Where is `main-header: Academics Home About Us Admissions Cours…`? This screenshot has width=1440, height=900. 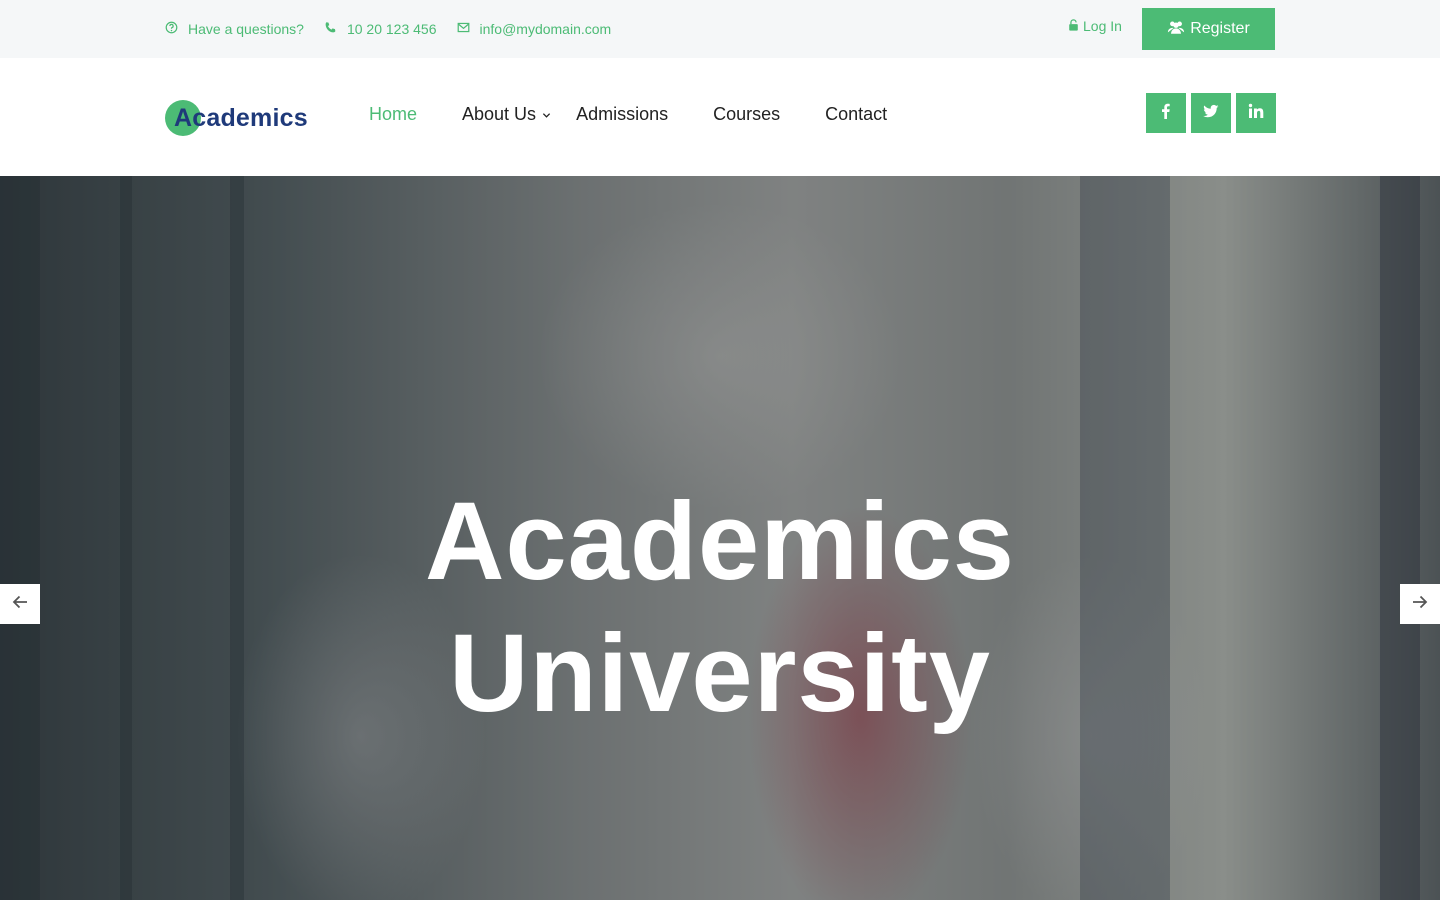
main-header: Academics Home About Us Admissions Cours… is located at coordinates (720, 117).